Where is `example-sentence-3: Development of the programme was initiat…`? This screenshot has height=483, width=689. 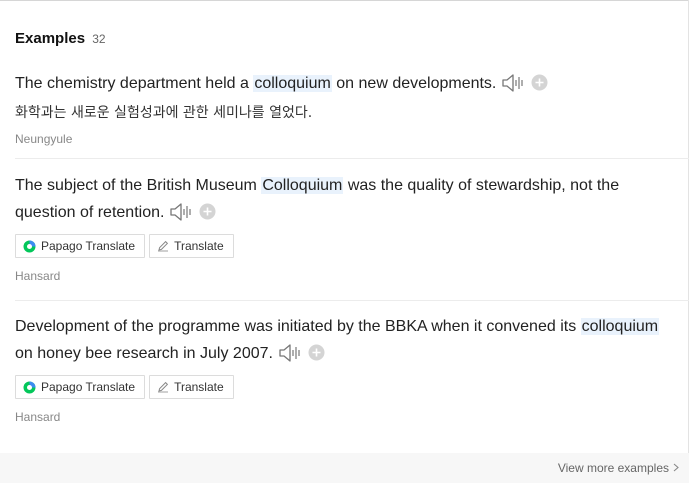
example-sentence-3: Development of the programme was initiat… is located at coordinates (347, 342).